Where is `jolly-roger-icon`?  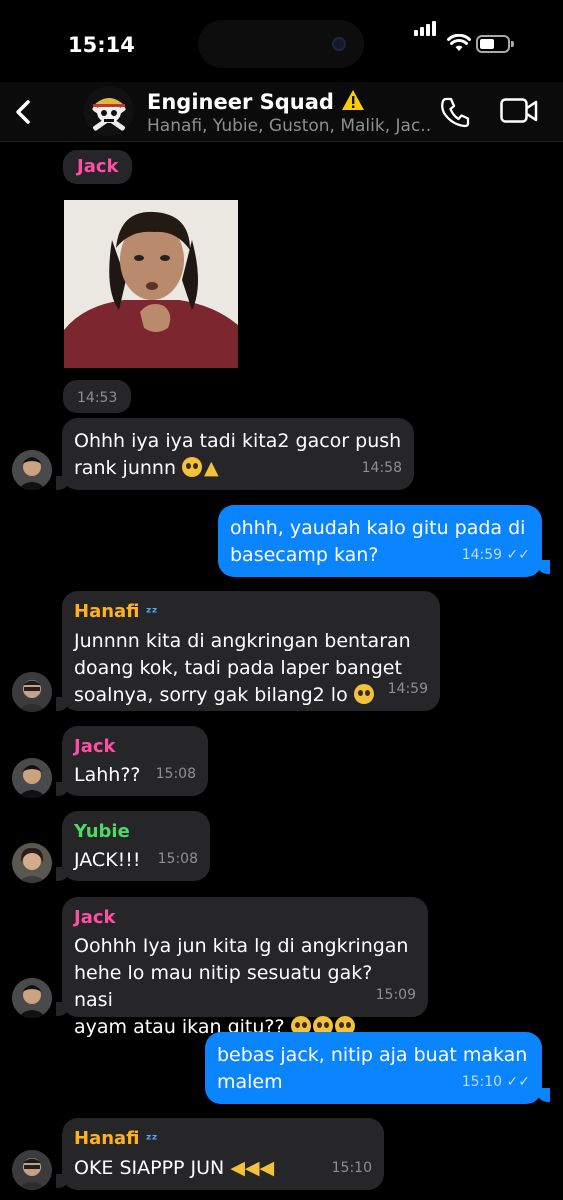 jolly-roger-icon is located at coordinates (109, 114).